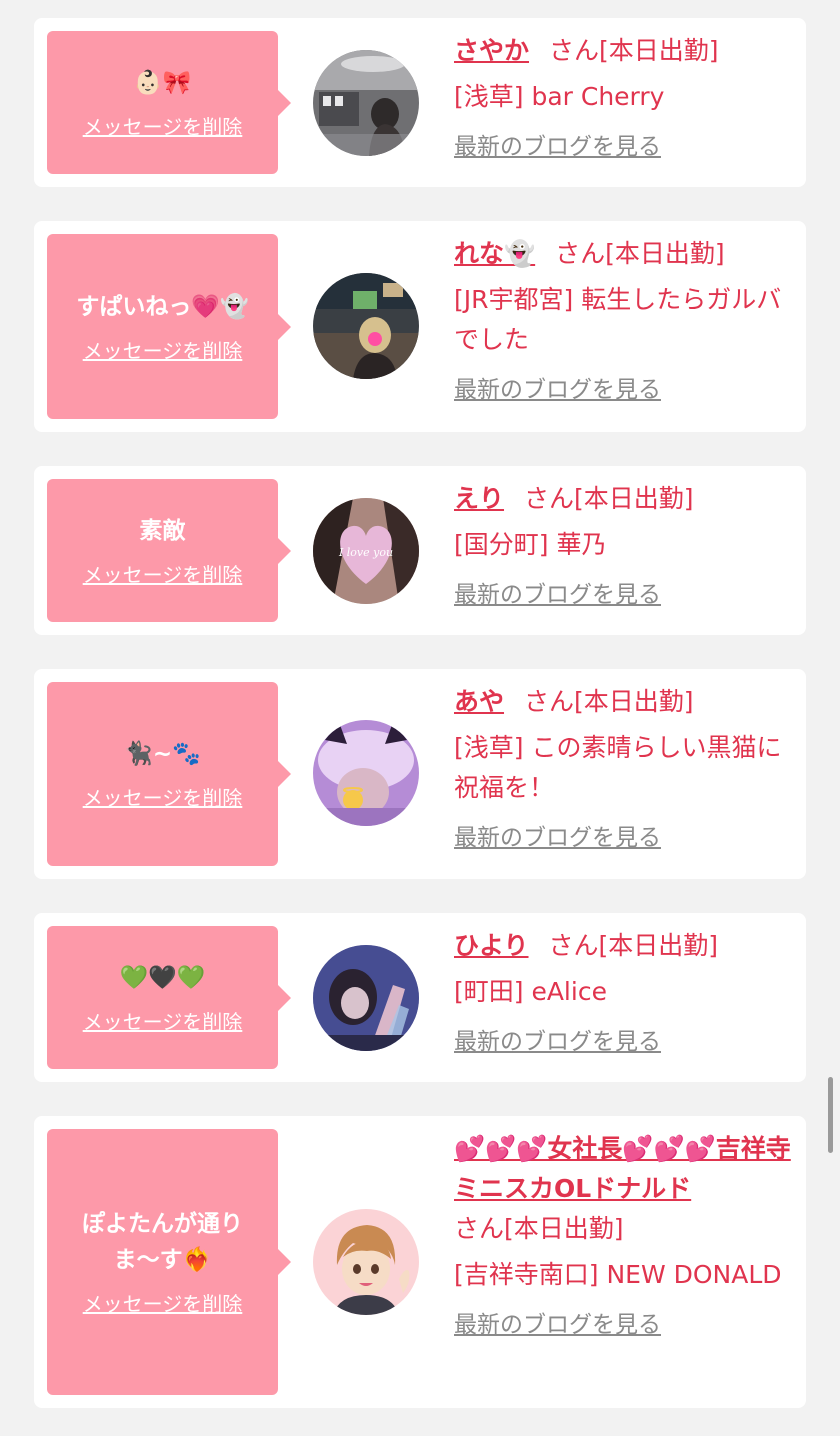 Image resolution: width=840 pixels, height=1436 pixels. Describe the element at coordinates (530, 991) in the screenshot. I see `shop-name: [町田] eAlice` at that location.